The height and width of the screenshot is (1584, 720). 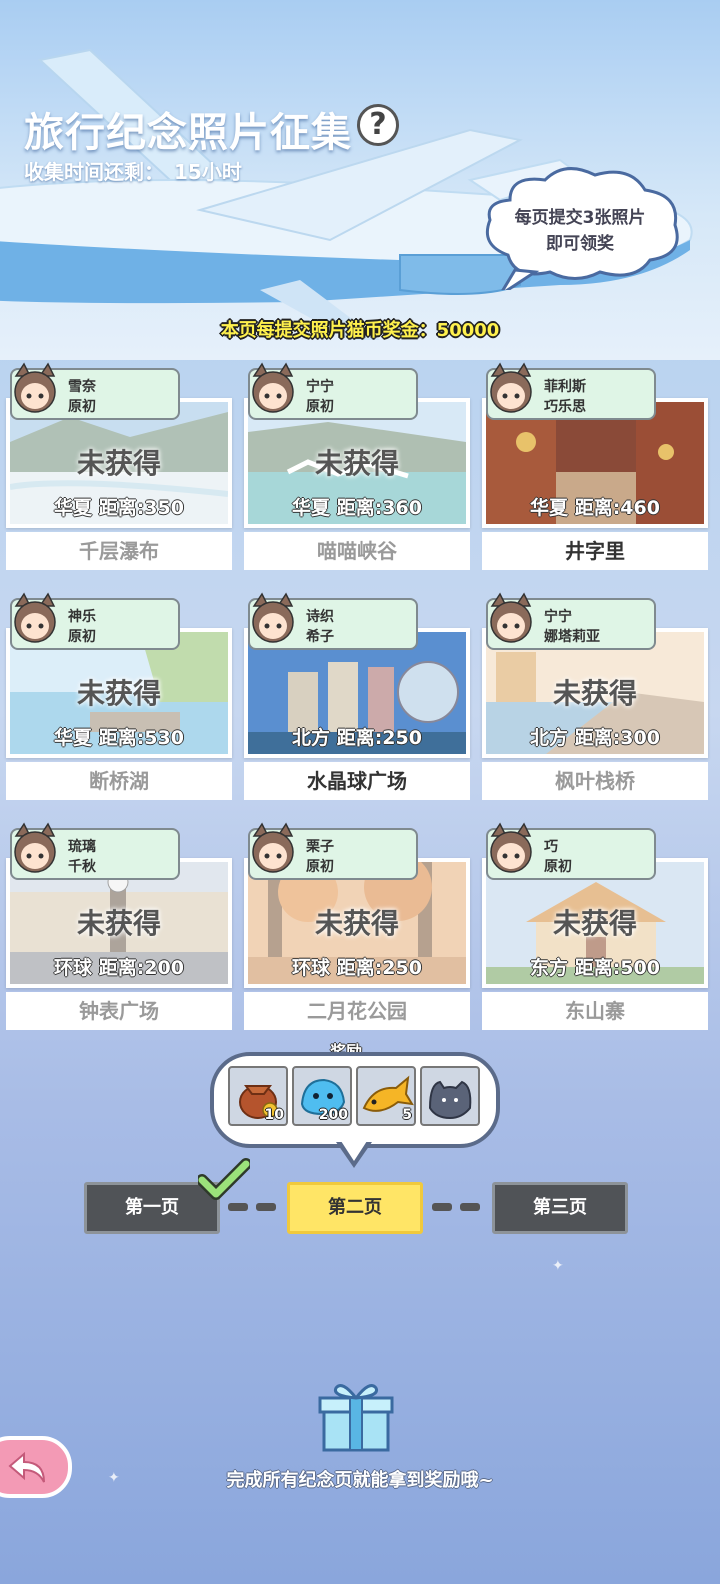 What do you see at coordinates (450, 1100) in the screenshot?
I see `cat-plush-icon` at bounding box center [450, 1100].